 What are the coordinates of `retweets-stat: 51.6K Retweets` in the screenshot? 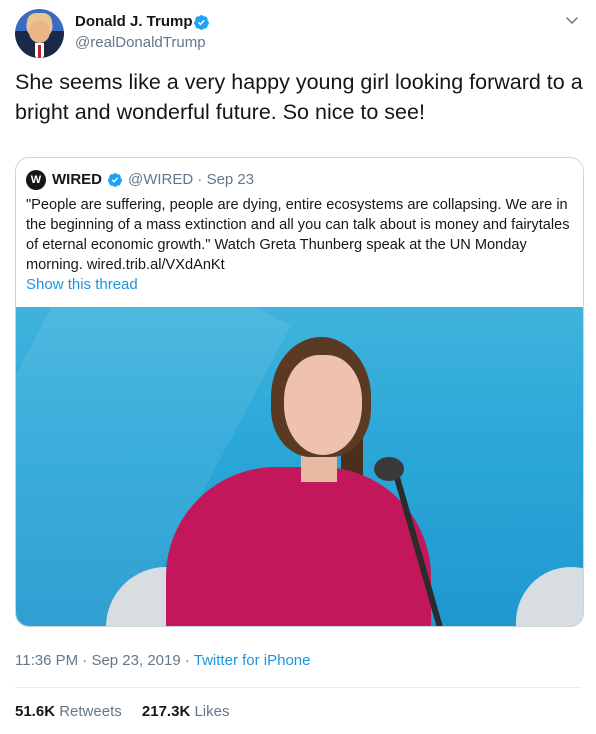 It's located at (70, 711).